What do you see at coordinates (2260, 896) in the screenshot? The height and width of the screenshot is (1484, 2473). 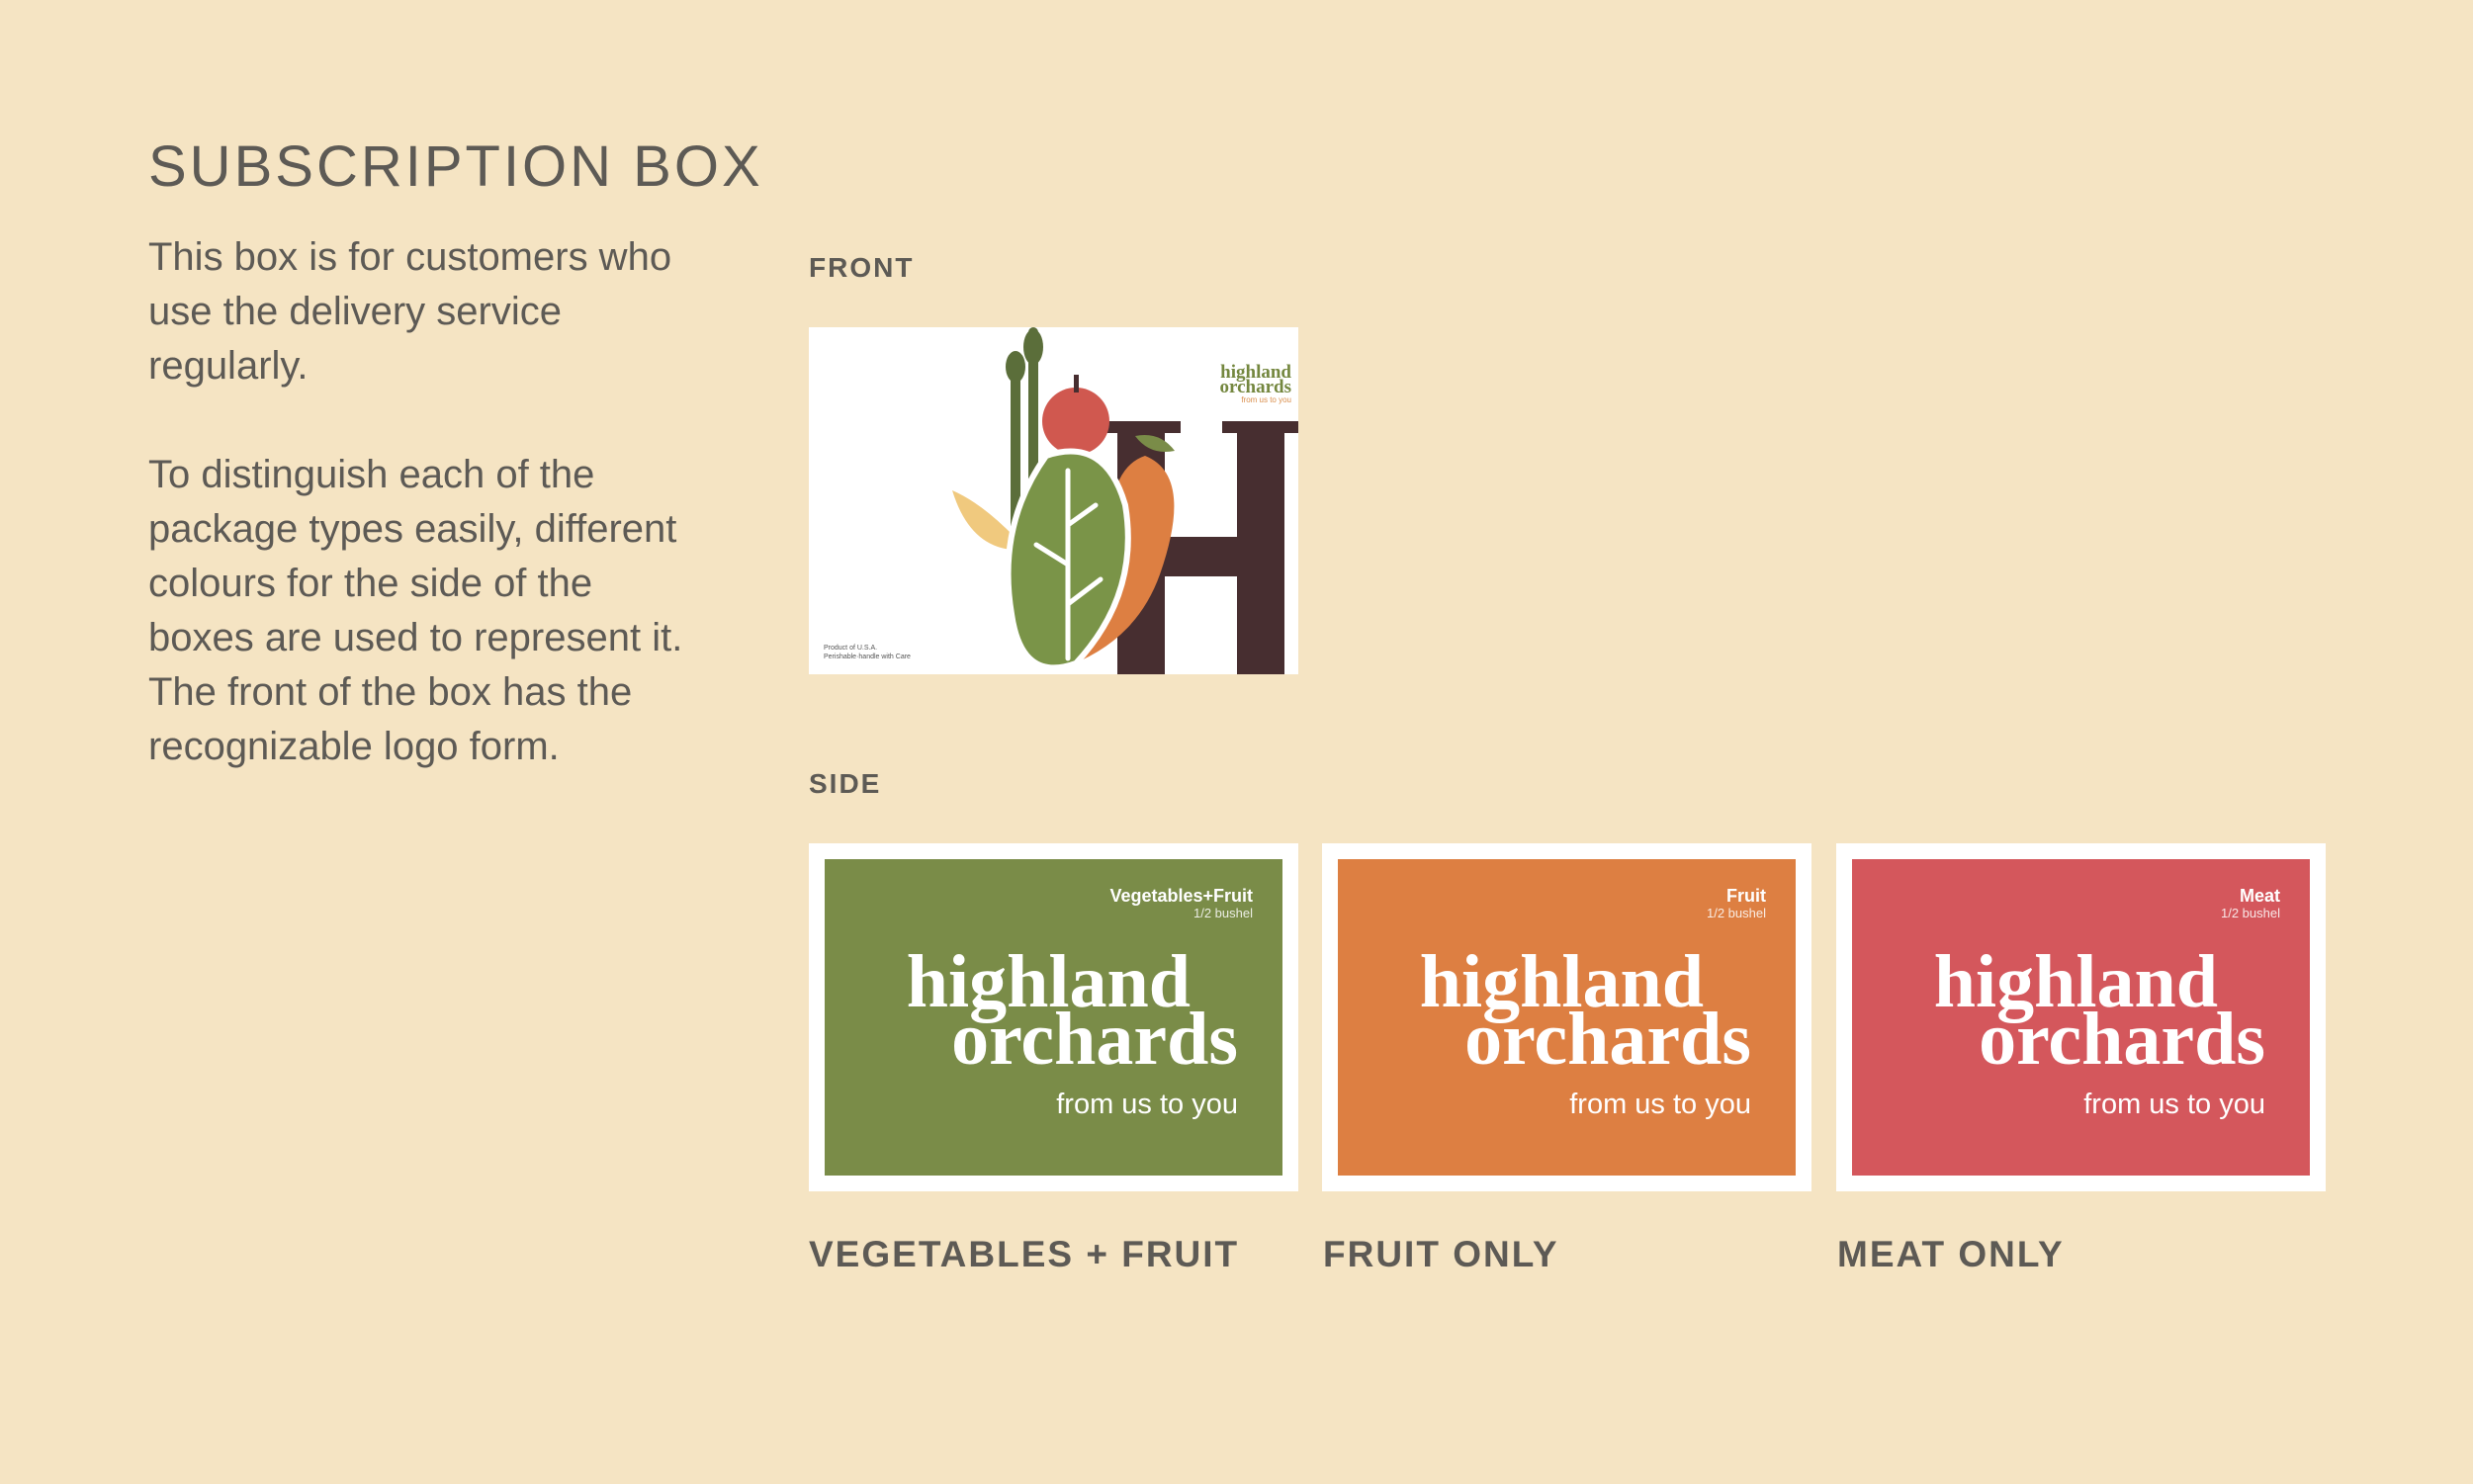 I see `package-type: Meat` at bounding box center [2260, 896].